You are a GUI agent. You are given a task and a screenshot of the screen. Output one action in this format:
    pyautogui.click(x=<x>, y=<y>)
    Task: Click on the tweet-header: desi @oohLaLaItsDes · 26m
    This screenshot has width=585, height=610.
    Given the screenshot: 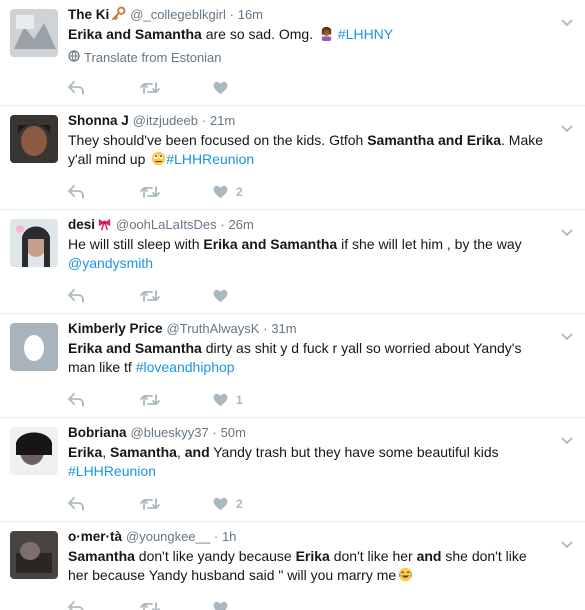 What is the action you would take?
    pyautogui.click(x=321, y=225)
    